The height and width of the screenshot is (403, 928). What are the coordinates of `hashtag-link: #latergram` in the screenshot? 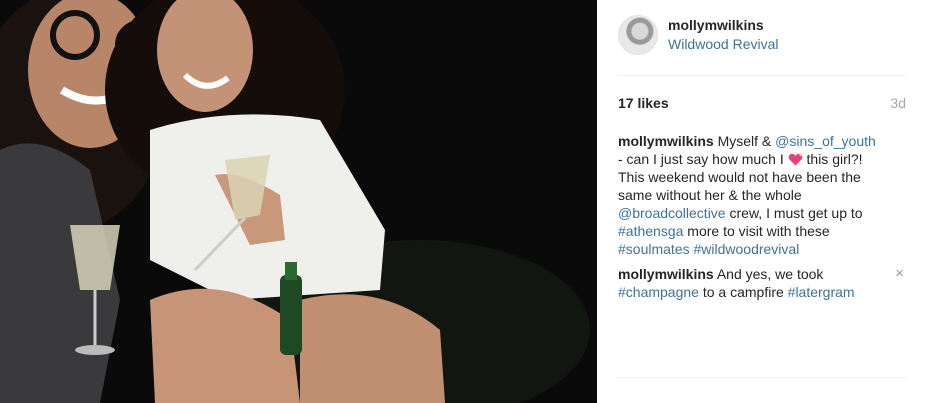 It's located at (821, 292).